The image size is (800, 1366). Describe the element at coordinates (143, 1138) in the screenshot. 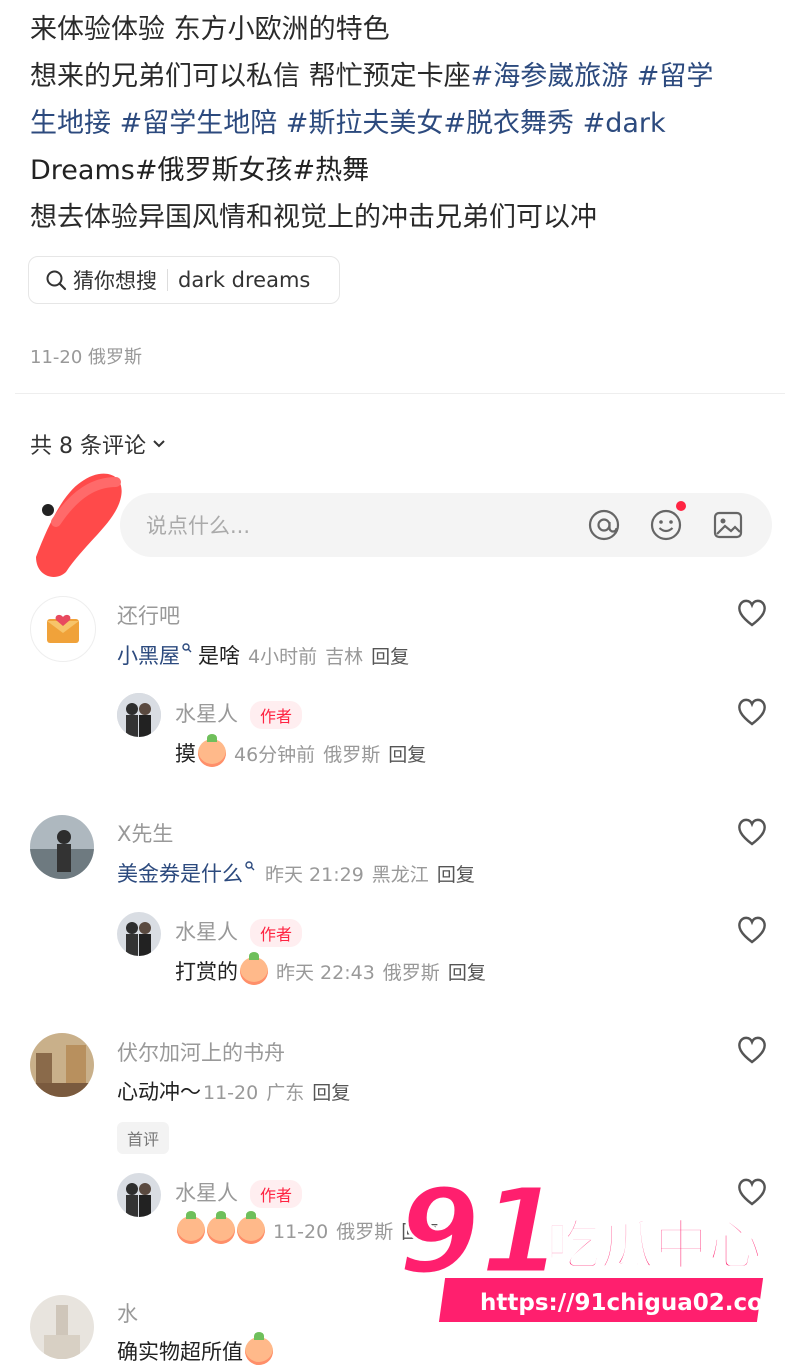

I see `first-comment-badge: 首评` at that location.